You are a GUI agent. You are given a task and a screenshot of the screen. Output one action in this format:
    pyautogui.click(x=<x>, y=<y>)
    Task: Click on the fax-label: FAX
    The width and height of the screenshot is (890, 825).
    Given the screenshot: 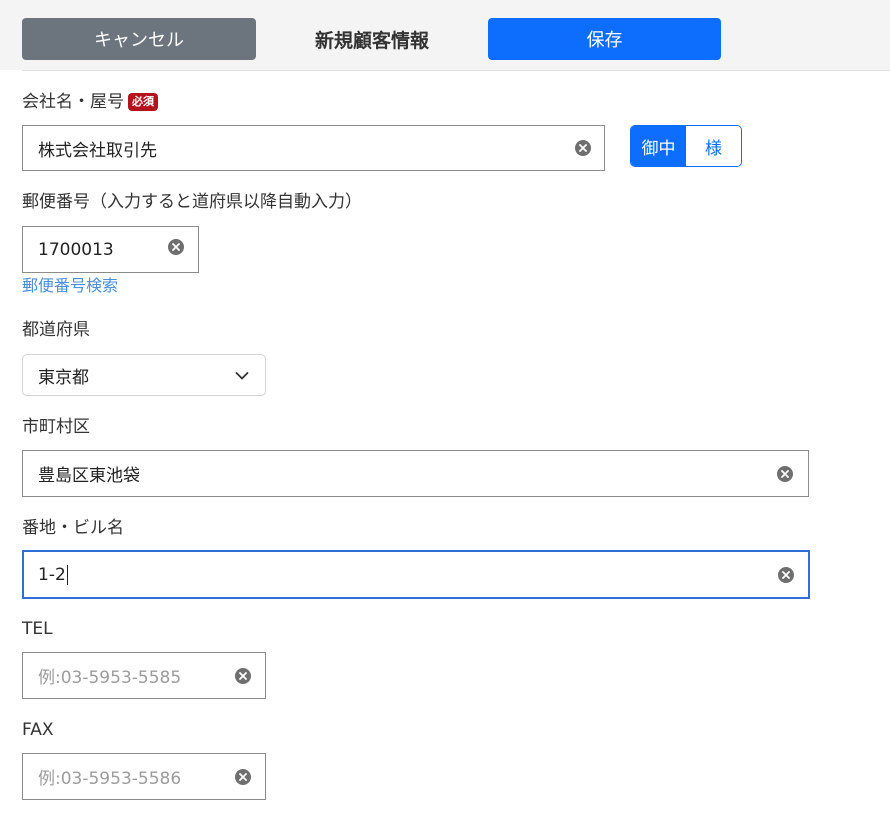 What is the action you would take?
    pyautogui.click(x=38, y=730)
    